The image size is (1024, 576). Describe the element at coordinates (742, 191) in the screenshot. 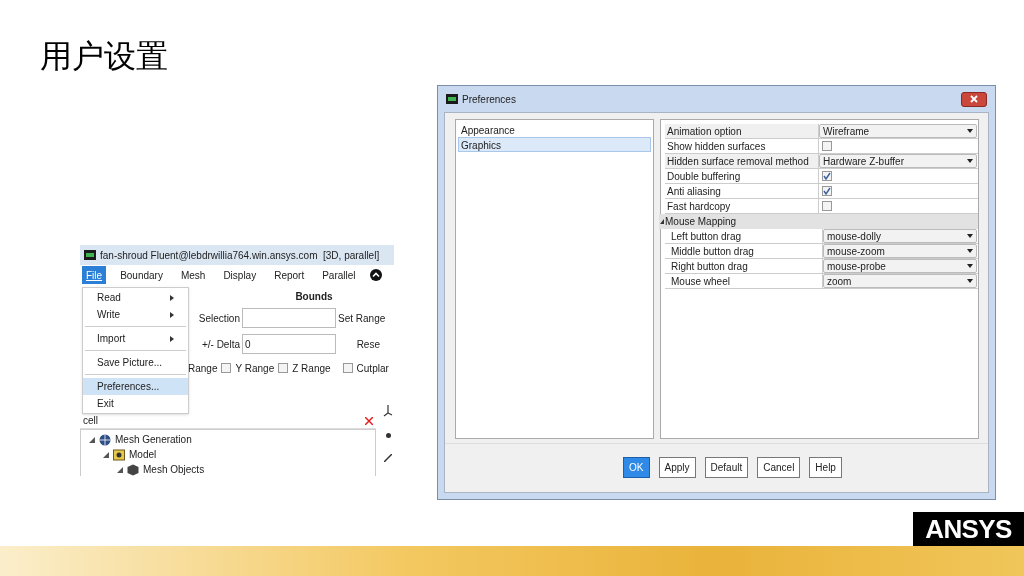

I see `property-label: Anti aliasing` at that location.